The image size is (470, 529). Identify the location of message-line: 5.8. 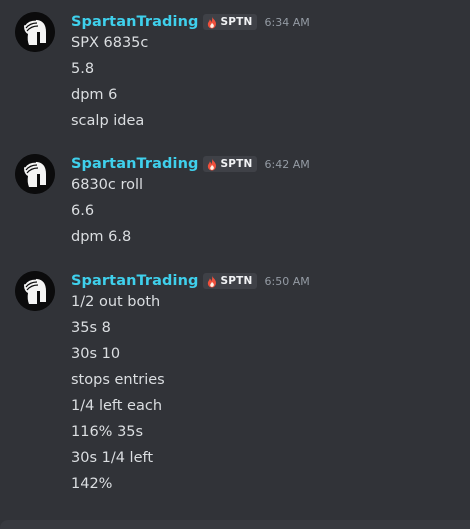
(83, 69).